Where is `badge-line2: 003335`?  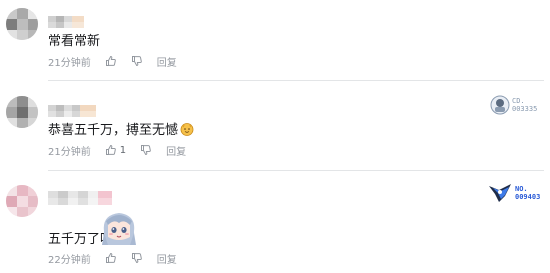
badge-line2: 003335 is located at coordinates (525, 109).